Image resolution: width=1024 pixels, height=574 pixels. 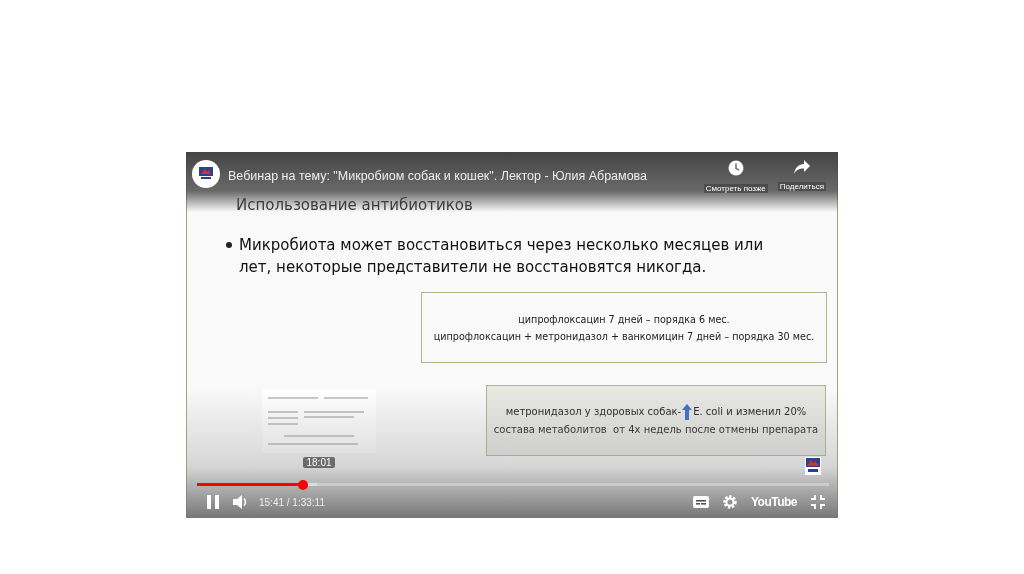 I want to click on box-text: метронидазол у здоровых собак-, so click(x=593, y=411).